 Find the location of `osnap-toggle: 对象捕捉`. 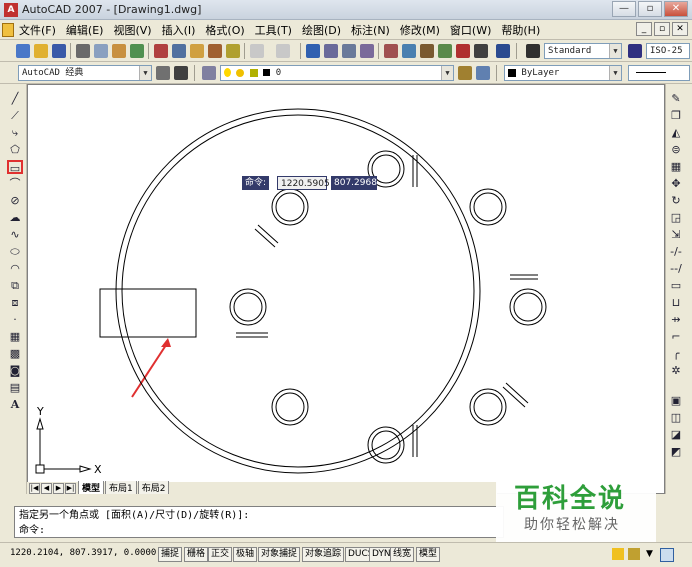

osnap-toggle: 对象捕捉 is located at coordinates (279, 554).